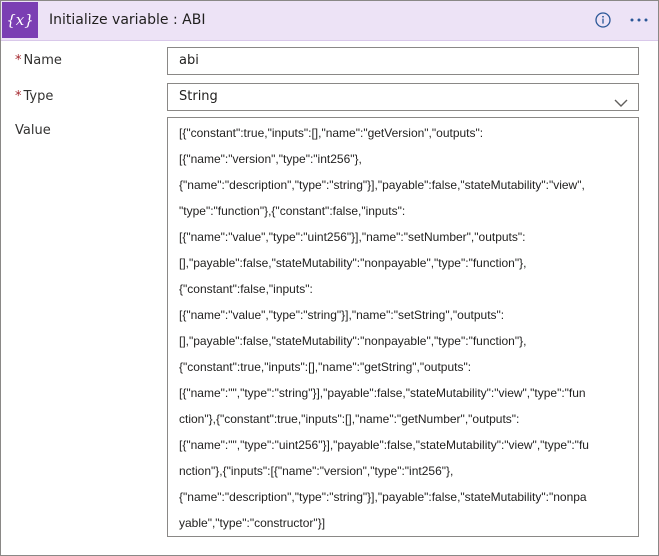  I want to click on type-label: * Type, so click(34, 96).